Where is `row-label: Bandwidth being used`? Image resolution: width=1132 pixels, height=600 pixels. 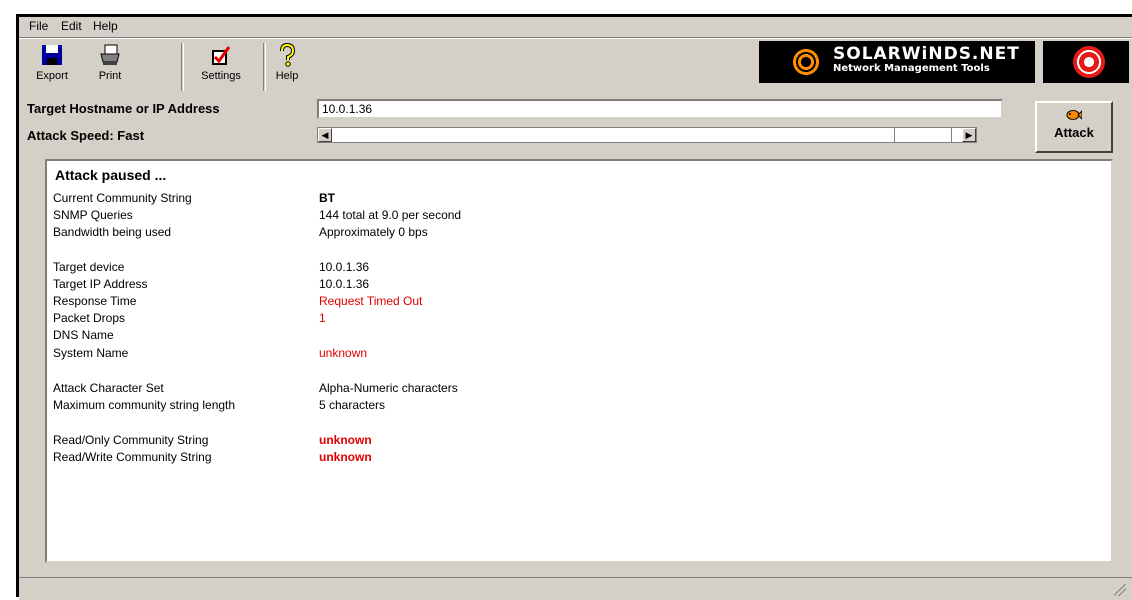
row-label: Bandwidth being used is located at coordinates (112, 232).